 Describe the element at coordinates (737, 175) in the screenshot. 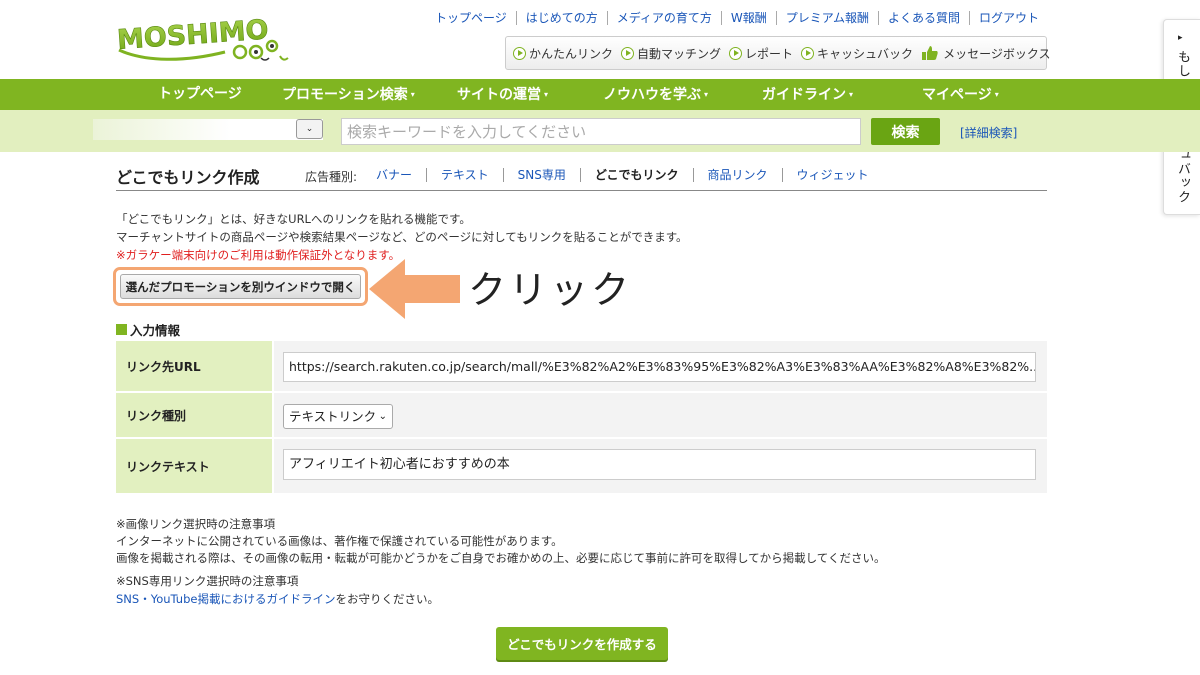

I see `tab-product-link: 商品リンク` at that location.